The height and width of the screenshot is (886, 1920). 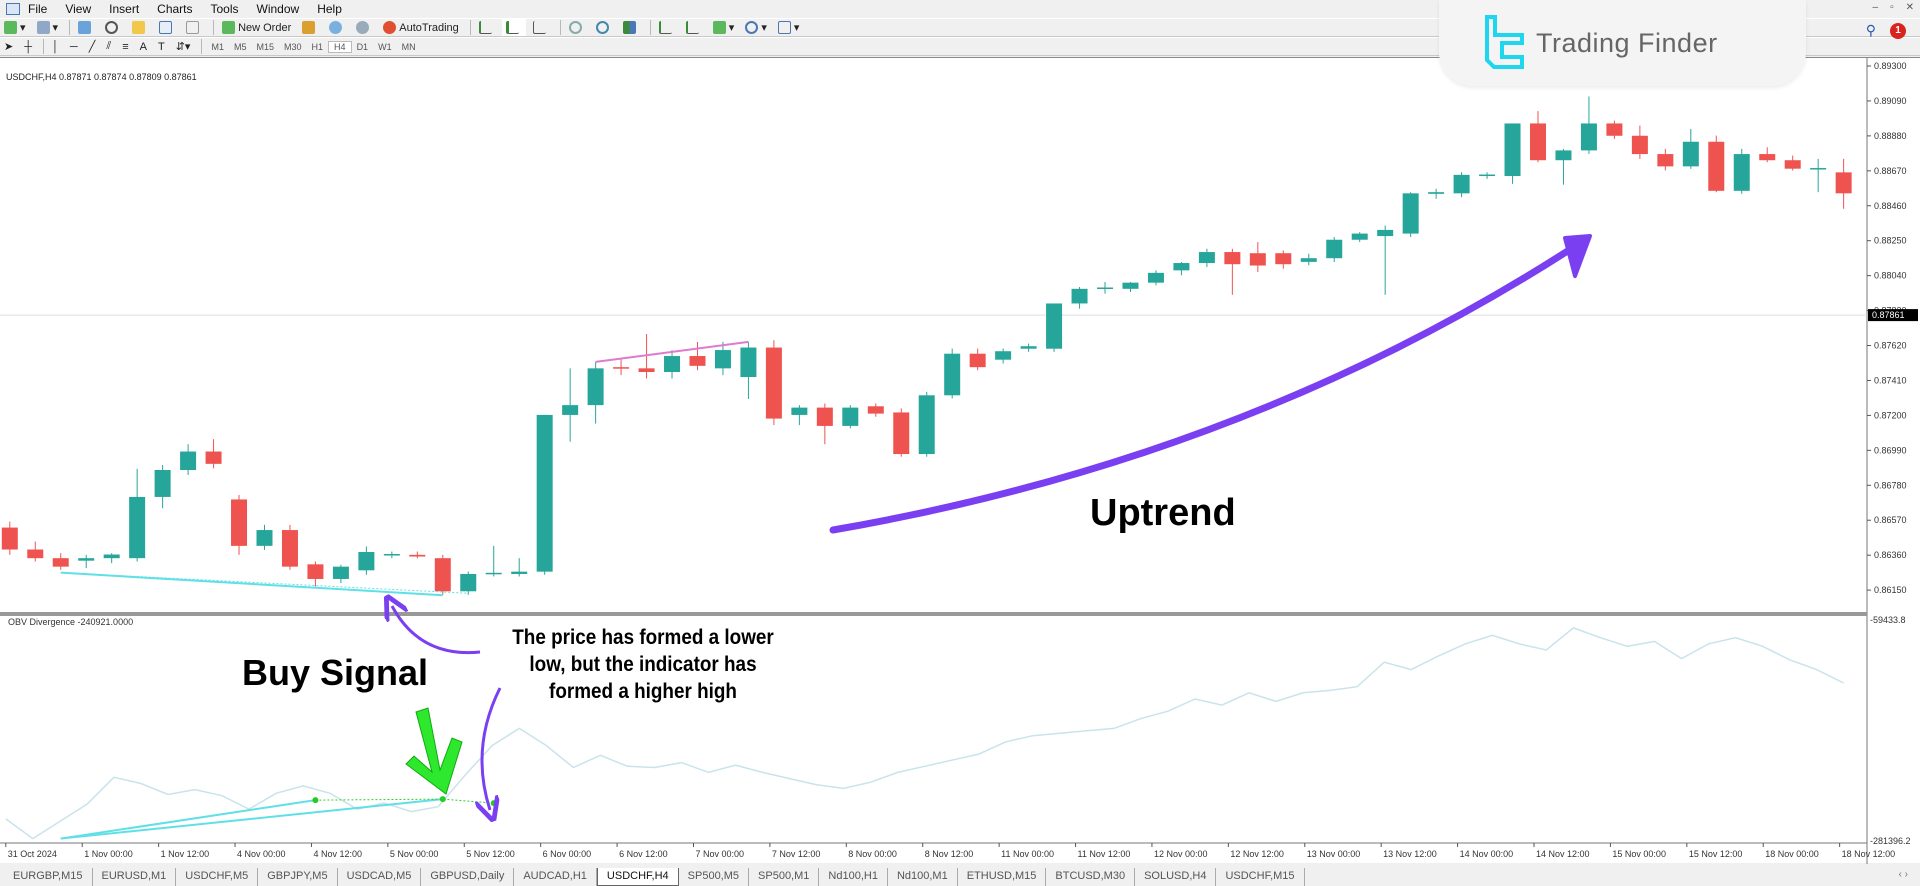 I want to click on tab-nd100-m1: Nd100,M1, so click(x=923, y=877).